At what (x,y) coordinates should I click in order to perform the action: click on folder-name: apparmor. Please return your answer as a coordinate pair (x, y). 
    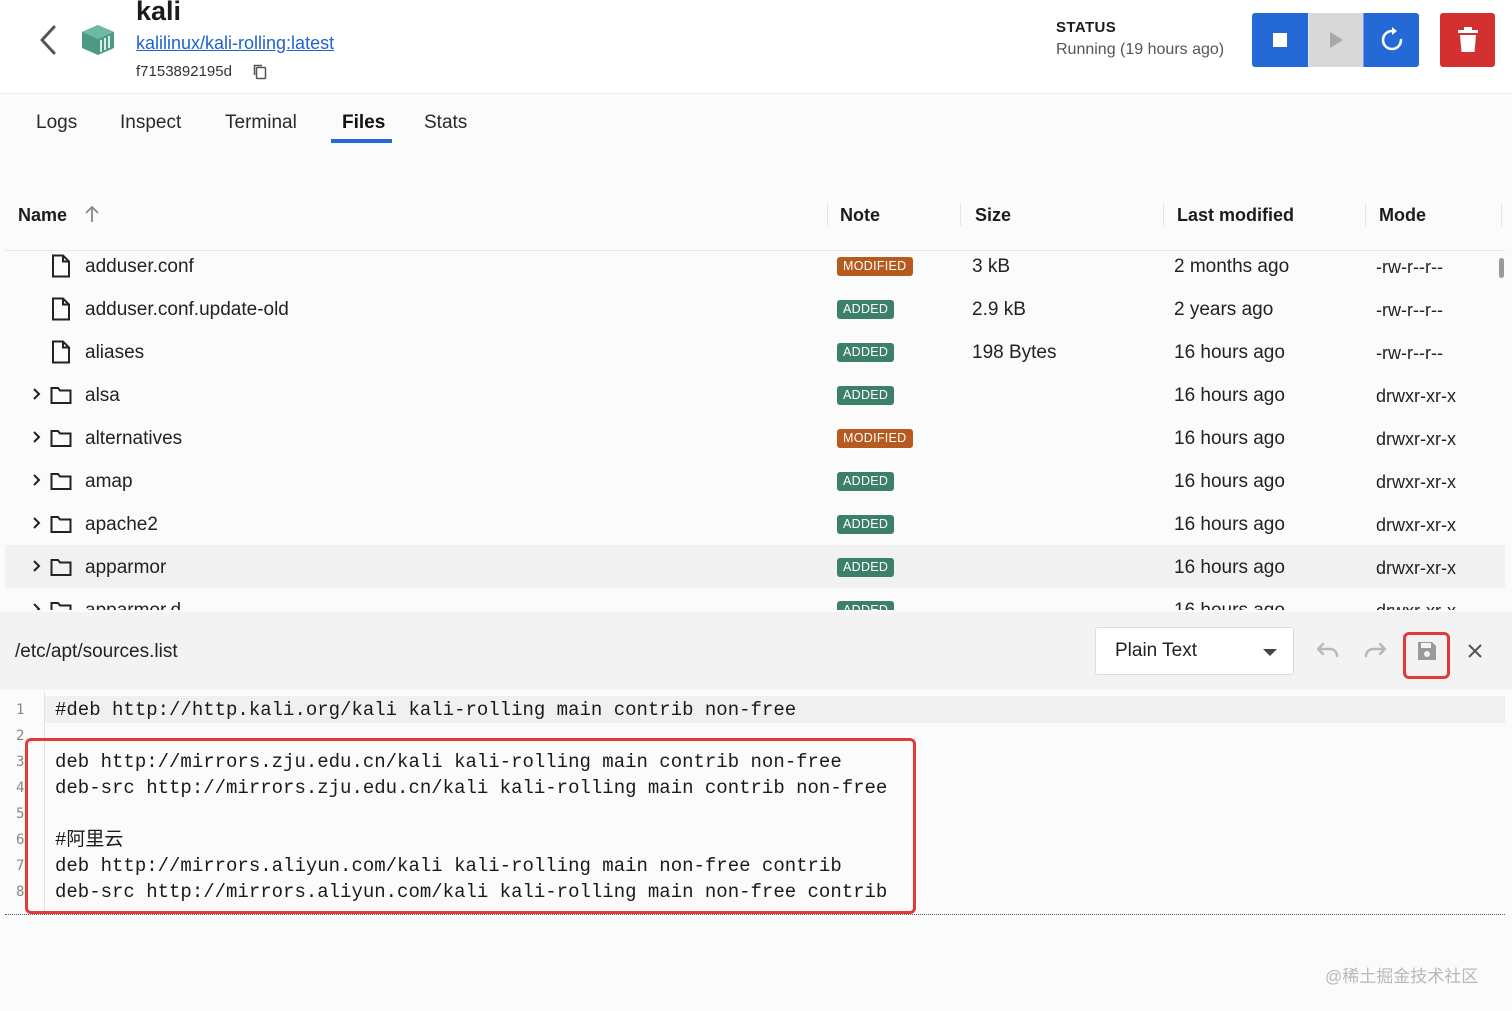
    Looking at the image, I should click on (126, 567).